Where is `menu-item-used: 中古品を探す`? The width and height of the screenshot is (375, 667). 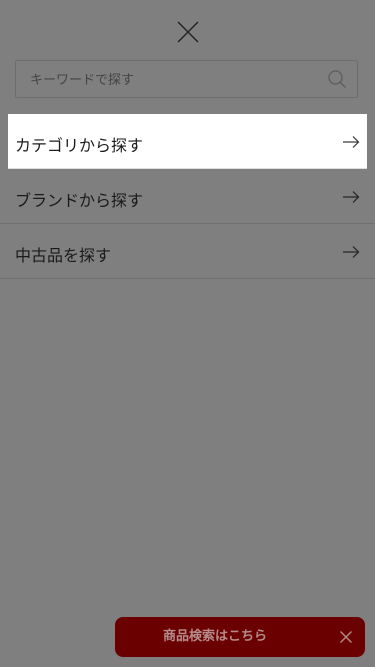 menu-item-used: 中古品を探す is located at coordinates (187, 251).